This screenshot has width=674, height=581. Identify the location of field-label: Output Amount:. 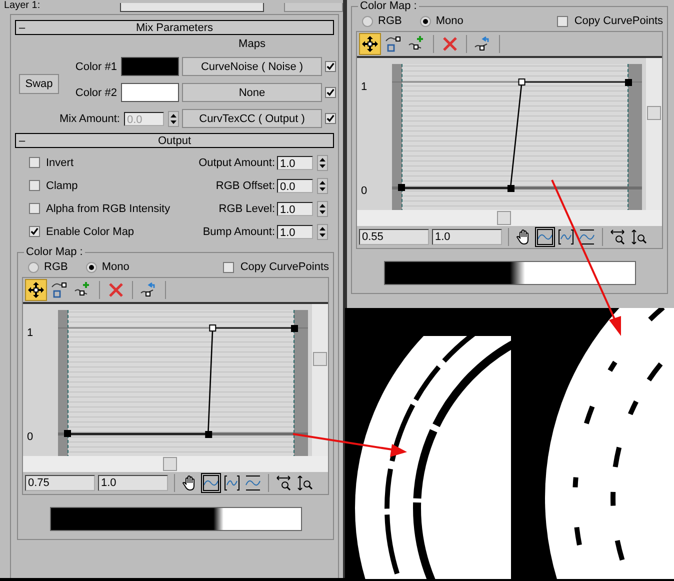
(236, 162).